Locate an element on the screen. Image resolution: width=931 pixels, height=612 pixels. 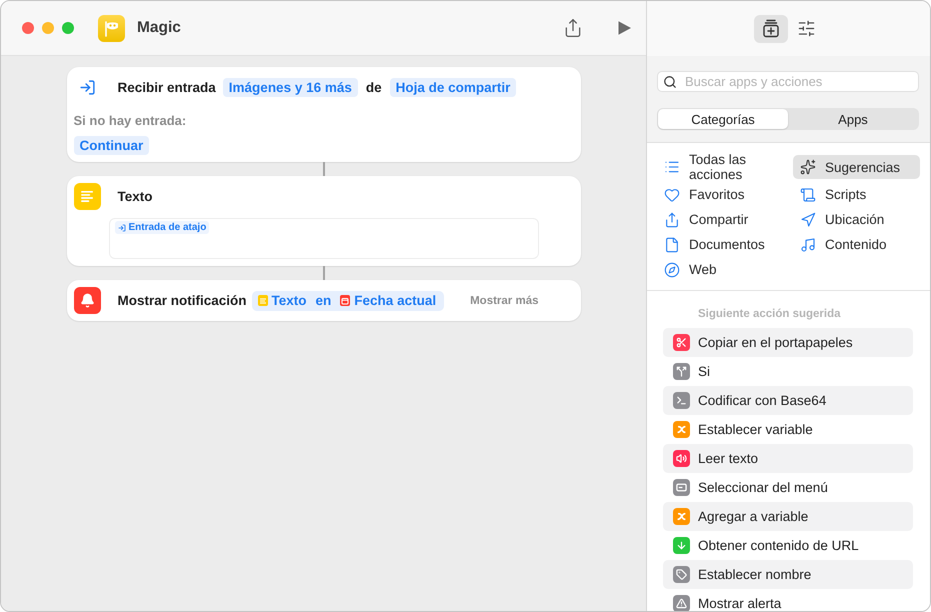
parameter-token: Imágenes y 16 más is located at coordinates (290, 87).